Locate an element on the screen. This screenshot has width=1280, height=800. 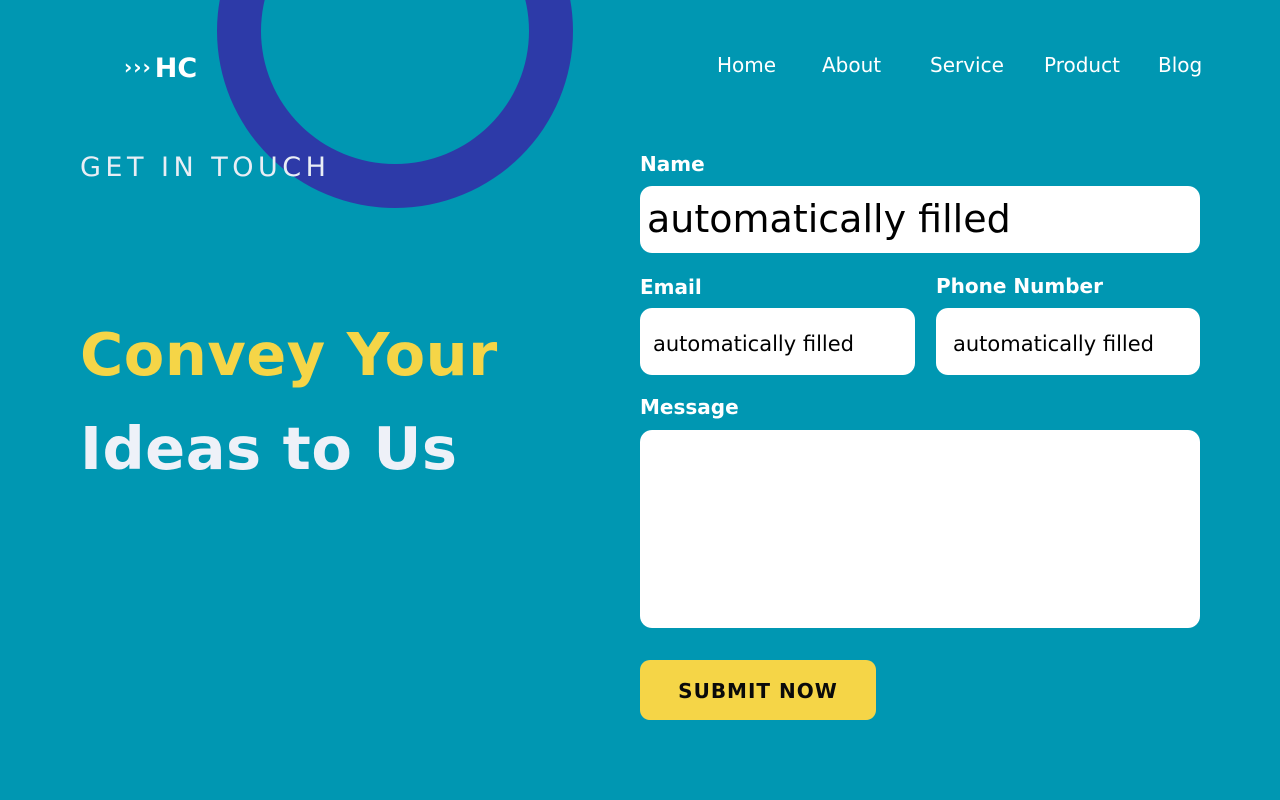
nav-item-home: Home is located at coordinates (746, 65).